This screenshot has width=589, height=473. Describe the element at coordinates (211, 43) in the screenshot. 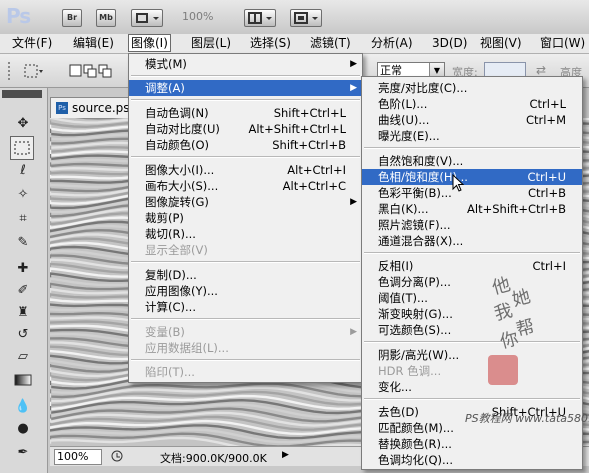

I see `menu-layer: 图层(L)` at that location.